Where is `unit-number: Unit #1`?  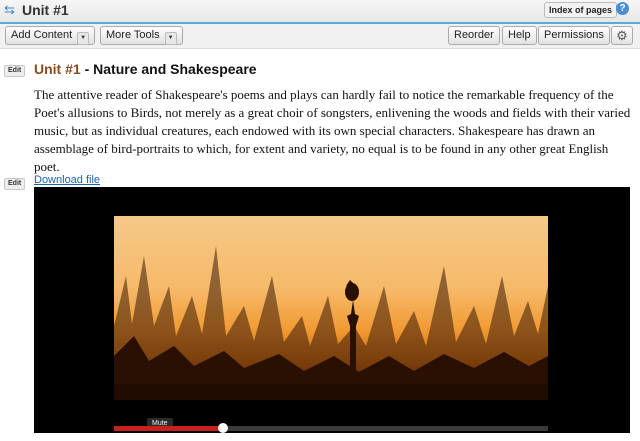 unit-number: Unit #1 is located at coordinates (57, 69).